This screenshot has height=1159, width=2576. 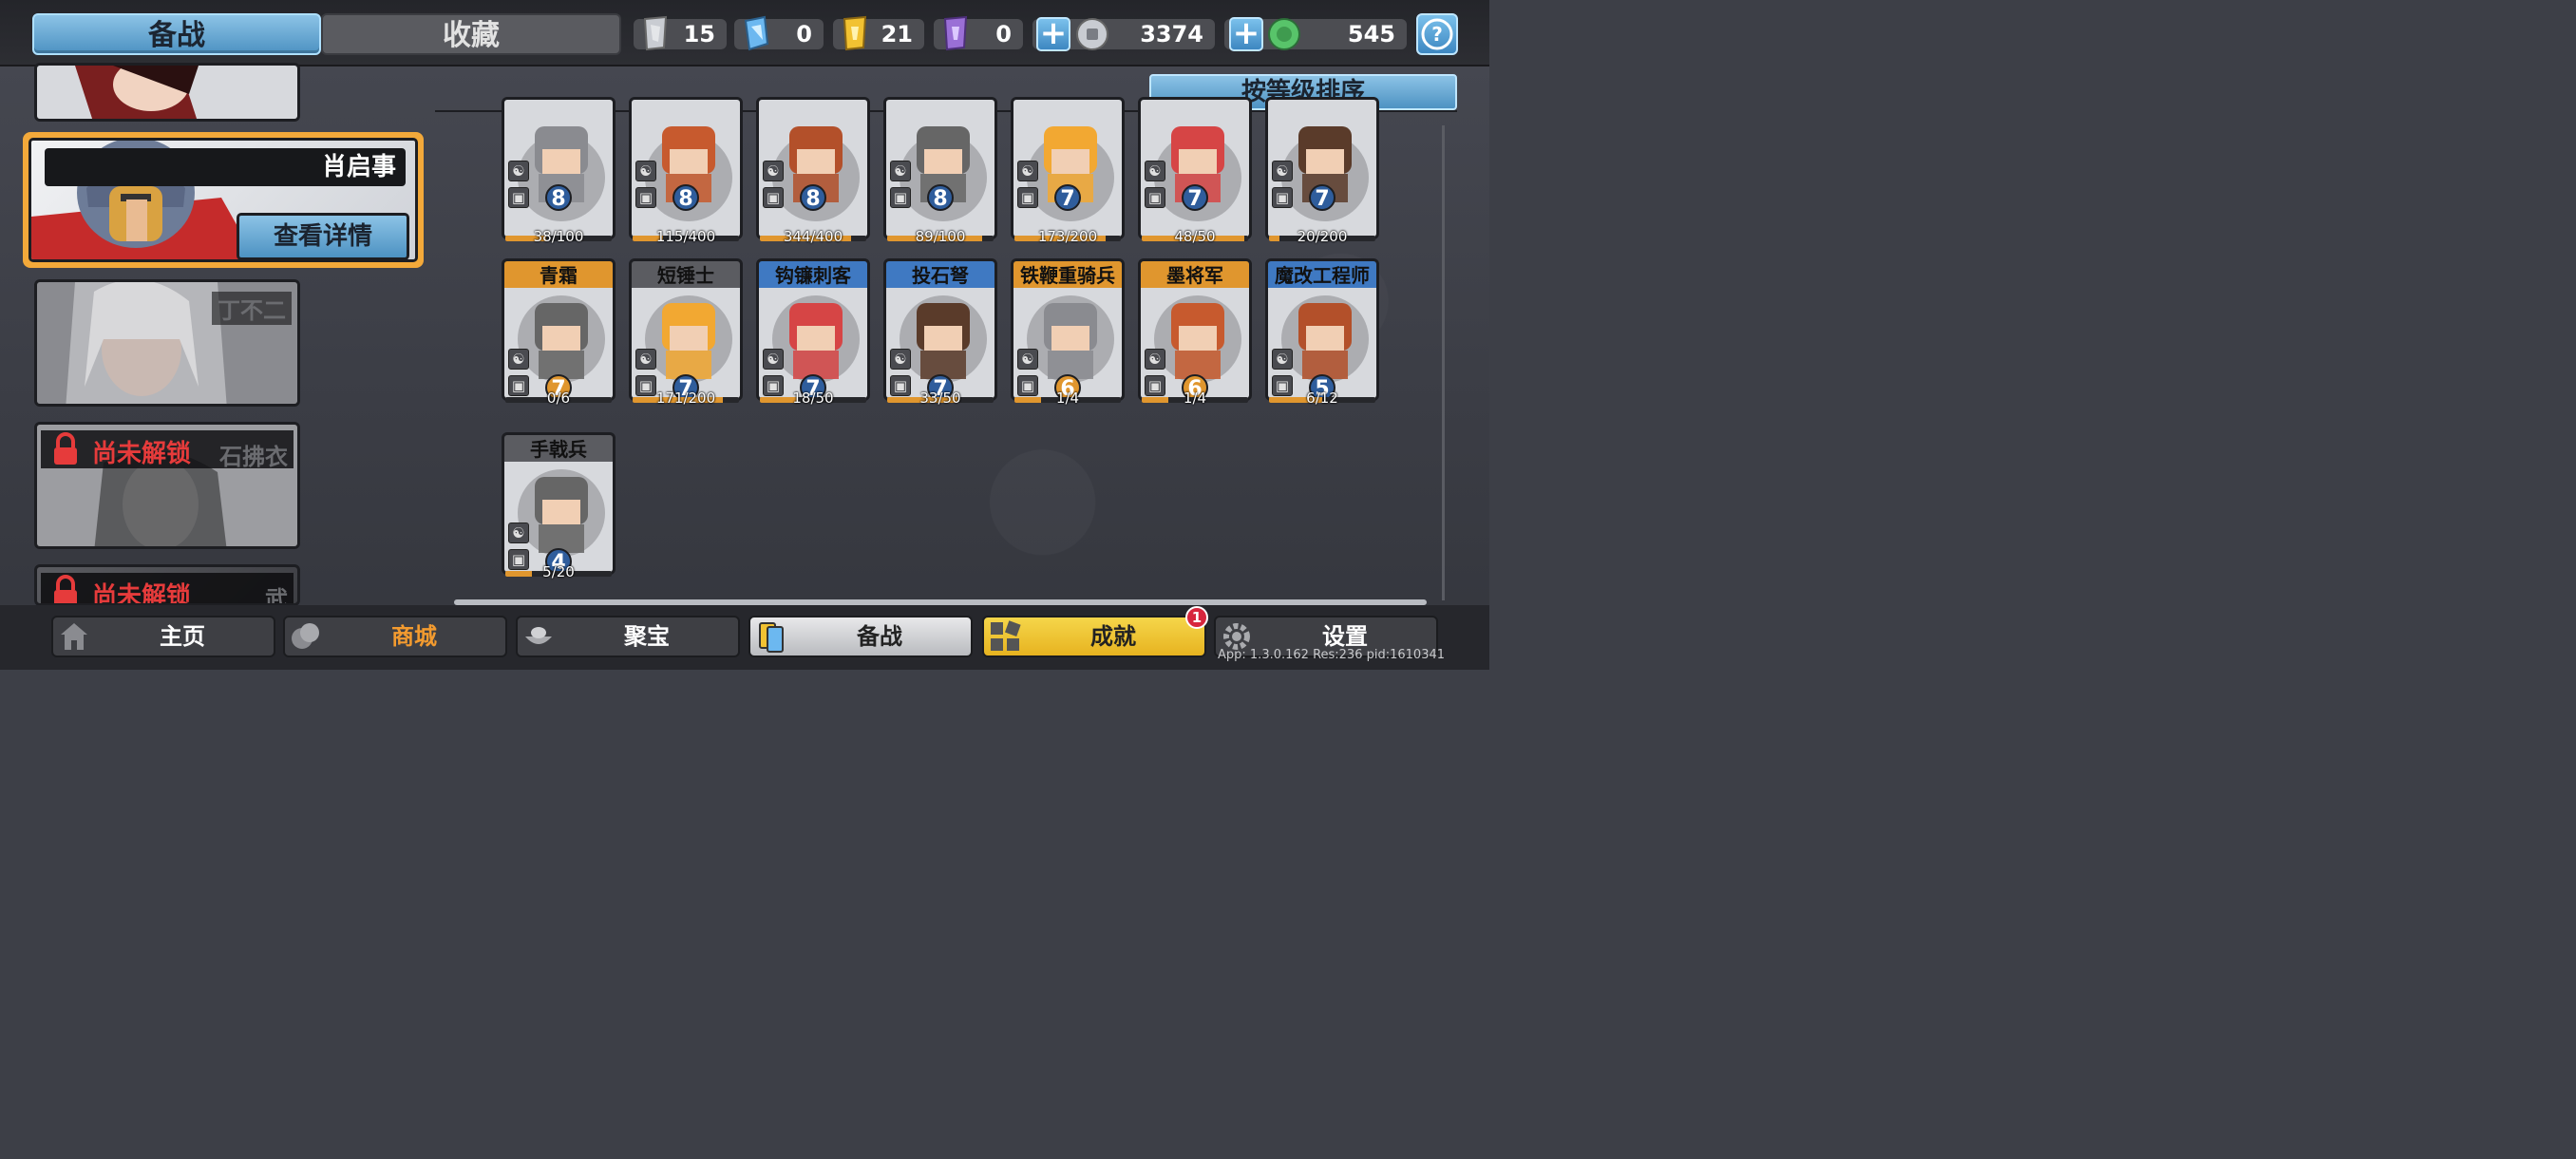 I want to click on unit-card: ☯ ▣ 8 38/100, so click(x=559, y=173).